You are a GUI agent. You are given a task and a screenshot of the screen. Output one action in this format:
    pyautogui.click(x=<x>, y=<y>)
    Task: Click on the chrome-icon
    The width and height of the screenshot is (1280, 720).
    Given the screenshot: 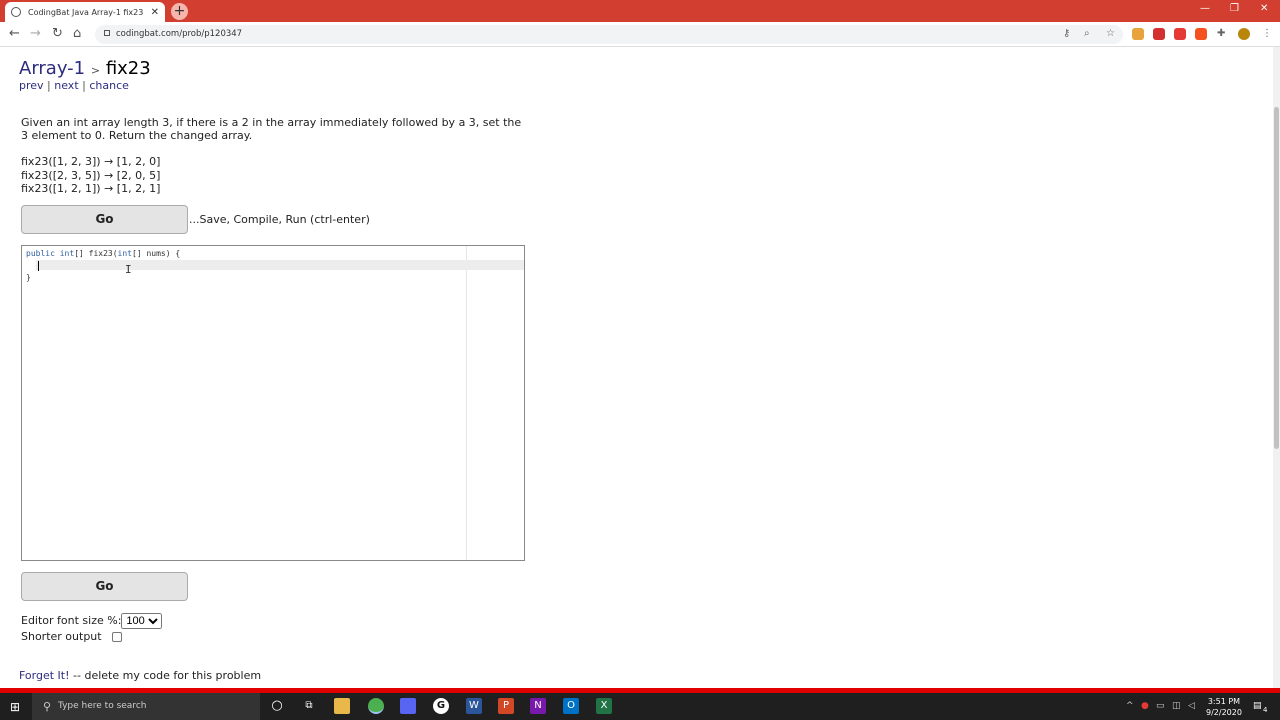 What is the action you would take?
    pyautogui.click(x=376, y=706)
    